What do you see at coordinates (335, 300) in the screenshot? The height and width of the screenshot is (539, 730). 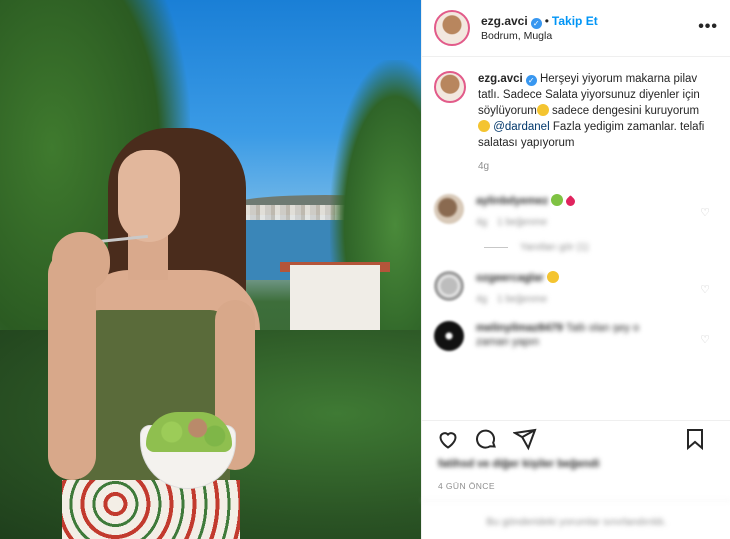 I see `house` at bounding box center [335, 300].